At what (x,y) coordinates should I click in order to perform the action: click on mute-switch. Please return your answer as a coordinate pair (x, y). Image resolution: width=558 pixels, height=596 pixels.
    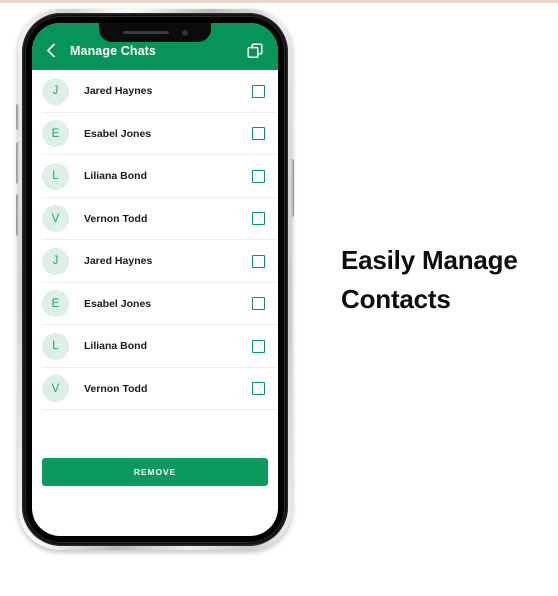
    Looking at the image, I should click on (17, 117).